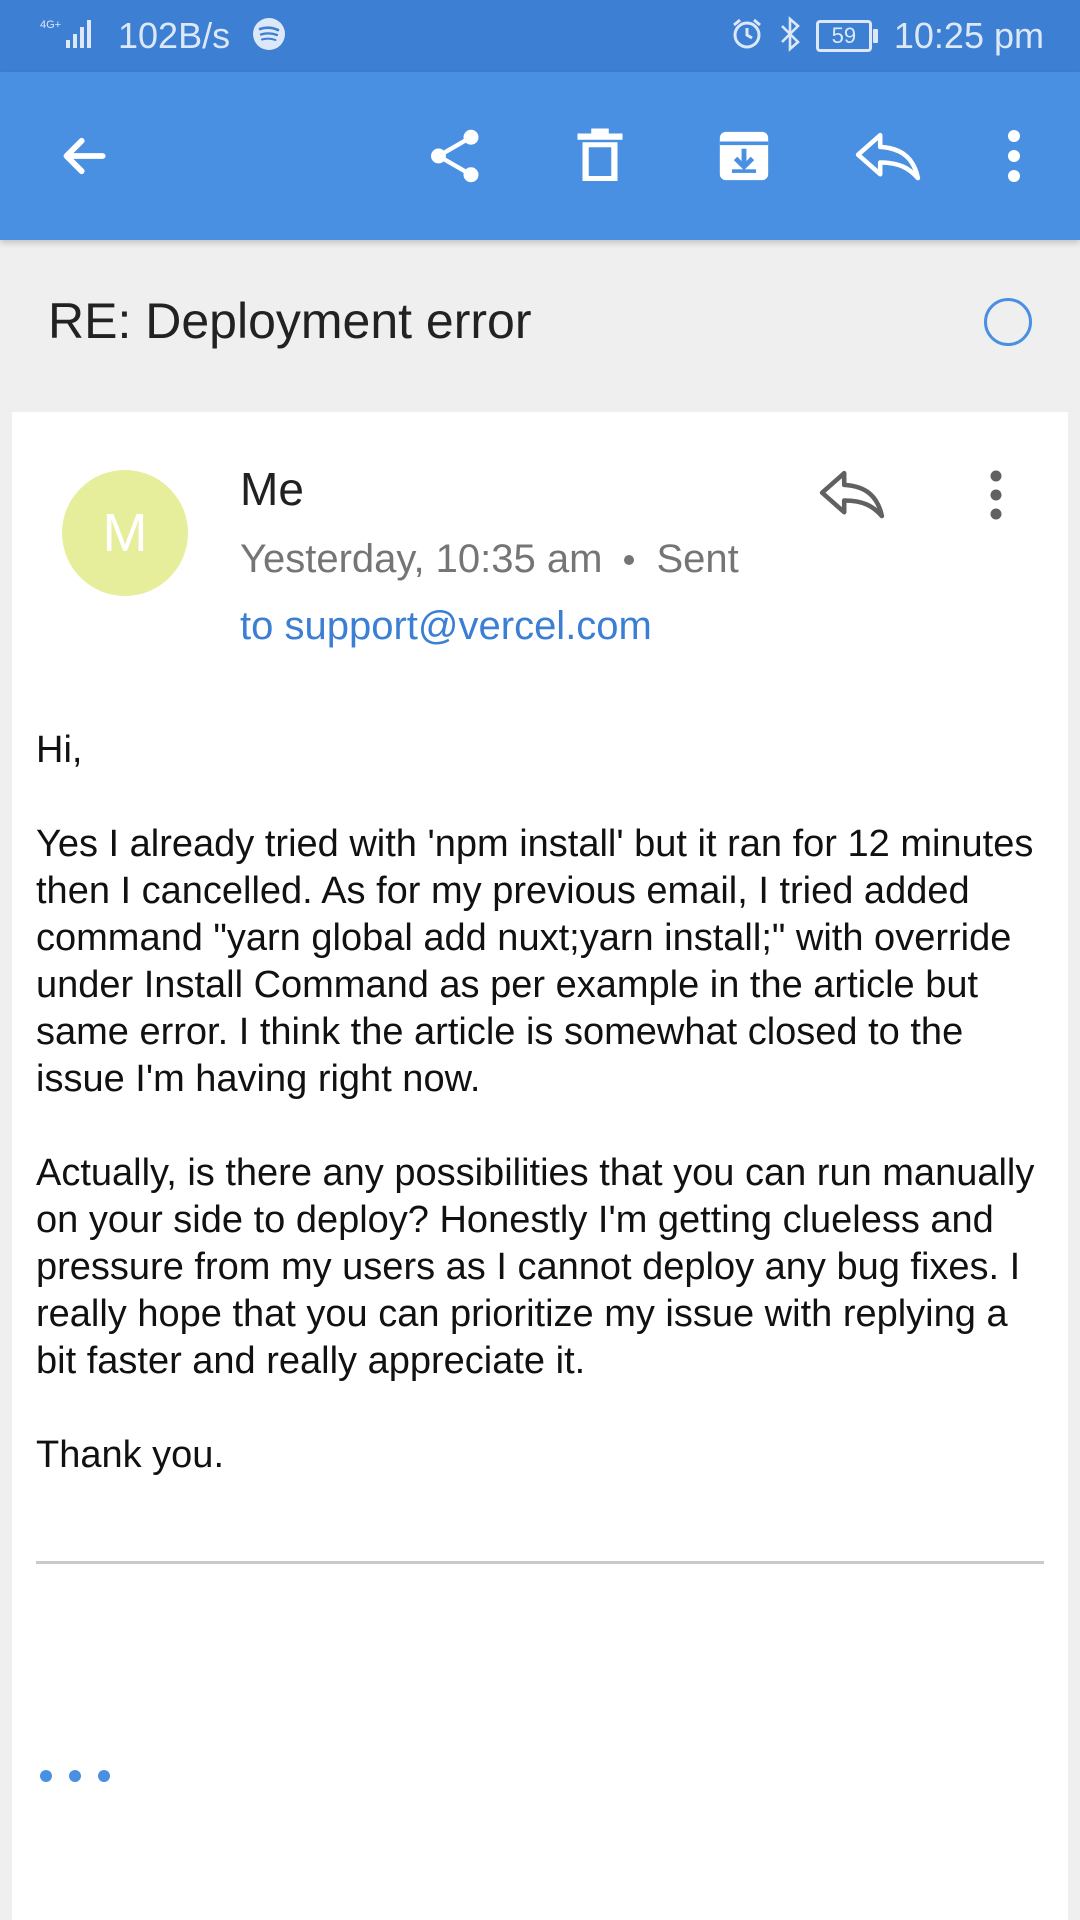 This screenshot has height=1920, width=1080. What do you see at coordinates (540, 325) in the screenshot?
I see `subject-row: RE: Deployment error` at bounding box center [540, 325].